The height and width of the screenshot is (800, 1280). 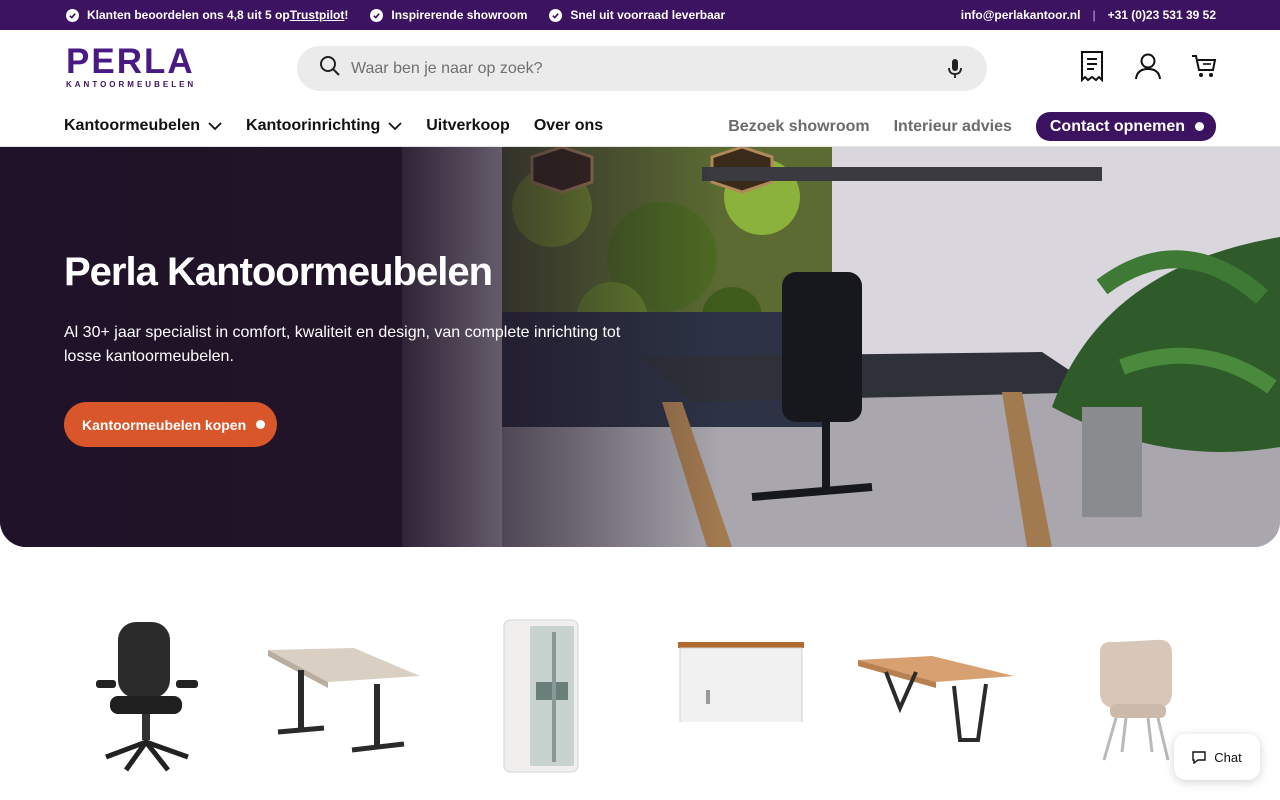 I want to click on logo: PERLA KANTOORMEUBELEN, so click(x=141, y=68).